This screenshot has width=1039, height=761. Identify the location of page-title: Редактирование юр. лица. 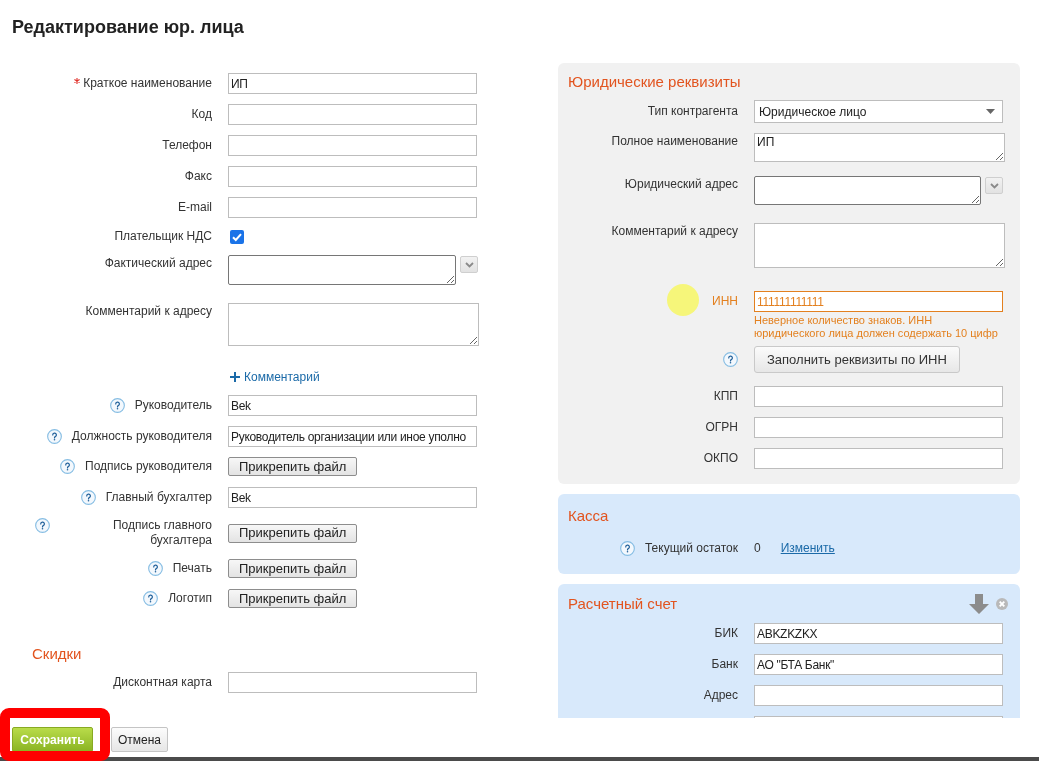
(128, 27).